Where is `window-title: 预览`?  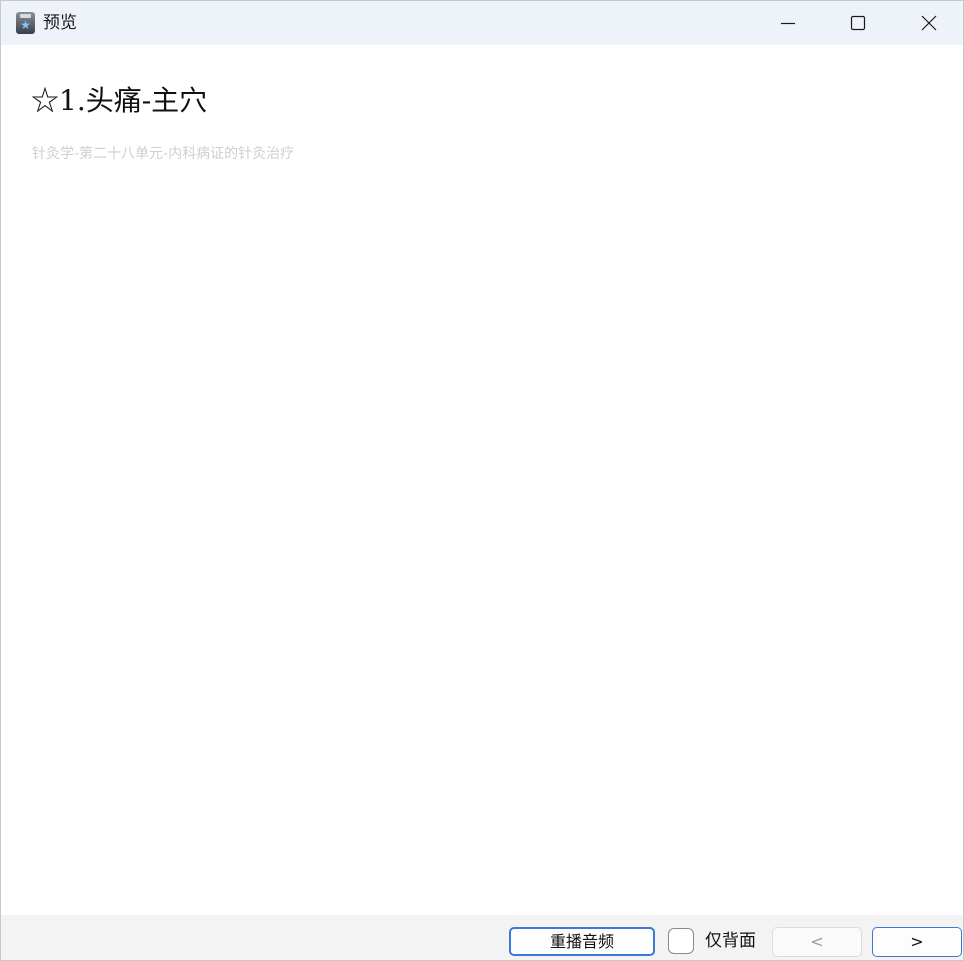 window-title: 预览 is located at coordinates (60, 23).